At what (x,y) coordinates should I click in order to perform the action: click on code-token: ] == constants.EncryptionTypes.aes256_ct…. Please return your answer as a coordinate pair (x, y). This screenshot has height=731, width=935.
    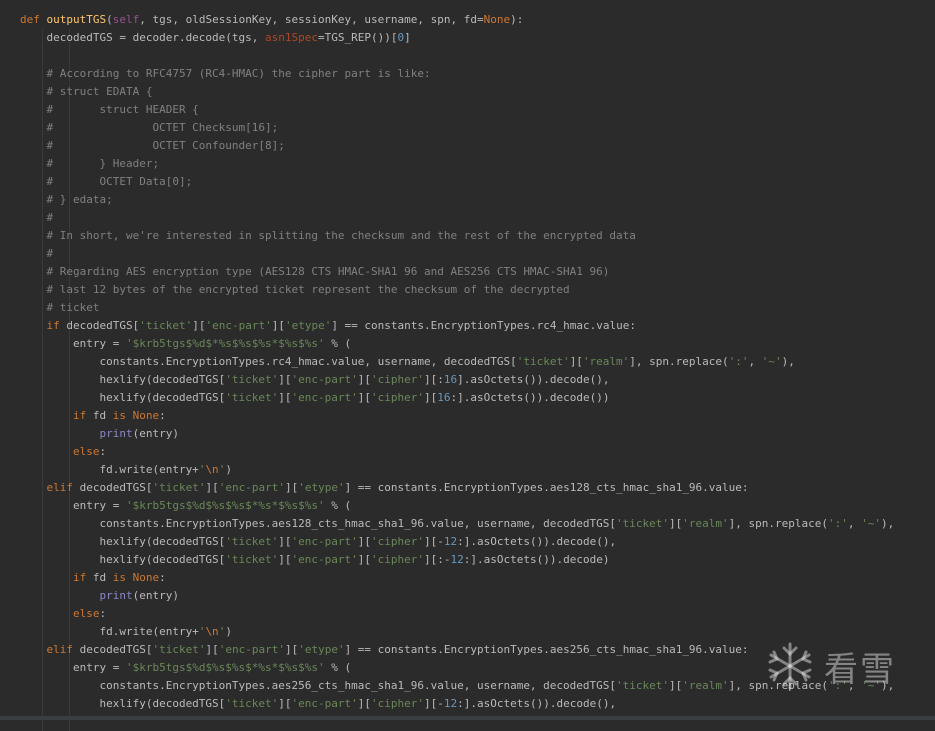
    Looking at the image, I should click on (546, 649).